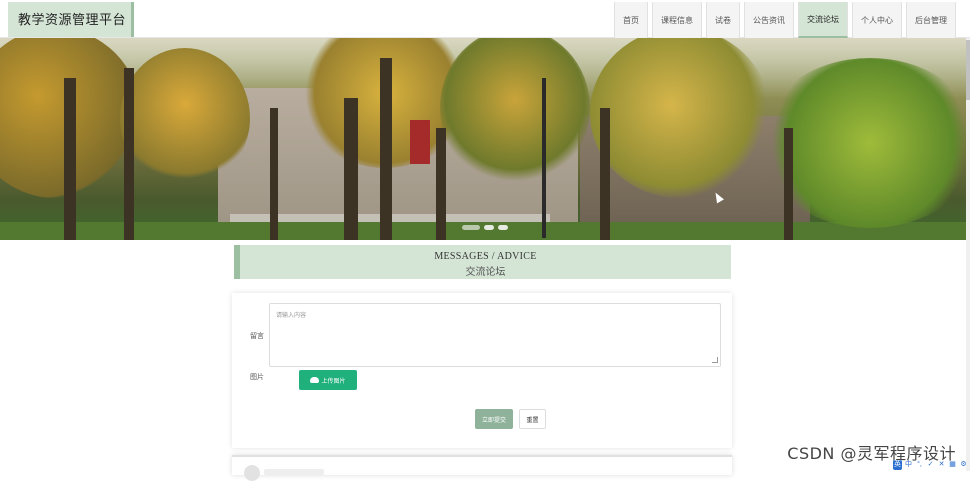  What do you see at coordinates (897, 465) in the screenshot?
I see `ime-logo-icon: 英` at bounding box center [897, 465].